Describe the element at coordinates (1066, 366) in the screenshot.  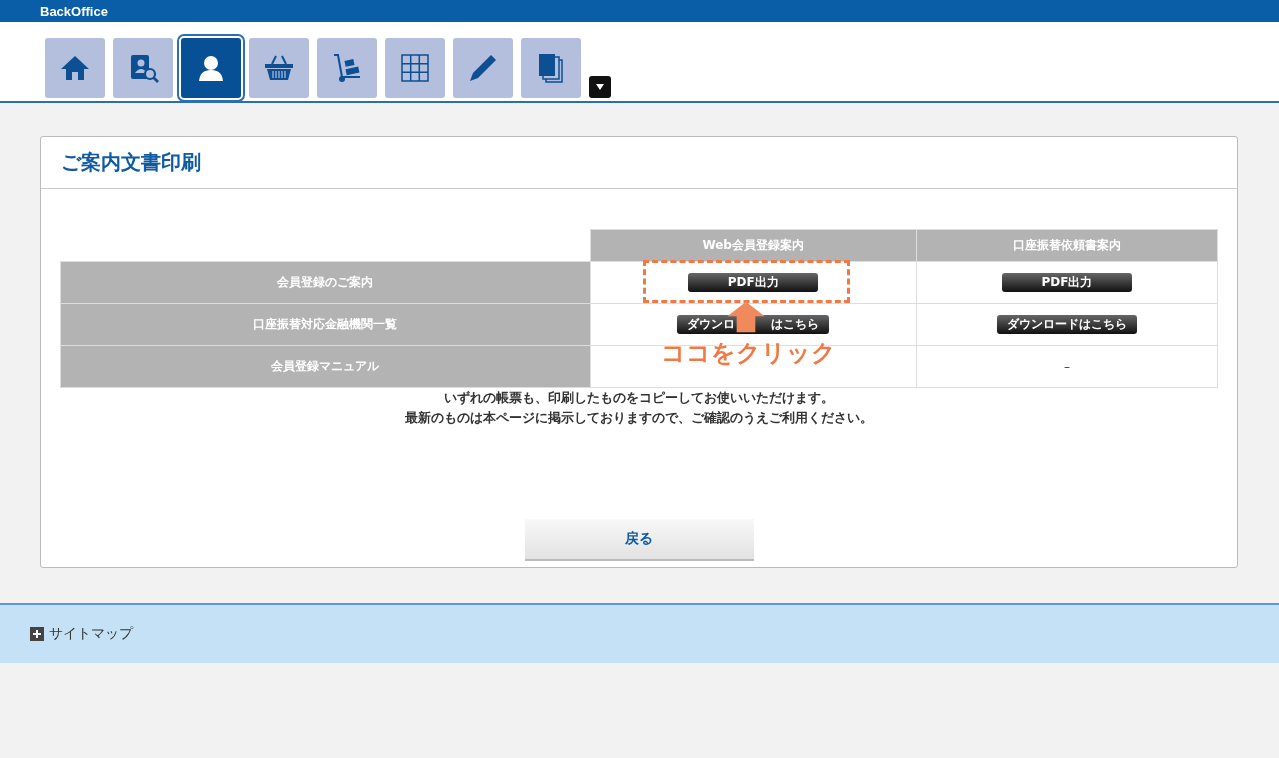
I see `table-cell: –` at that location.